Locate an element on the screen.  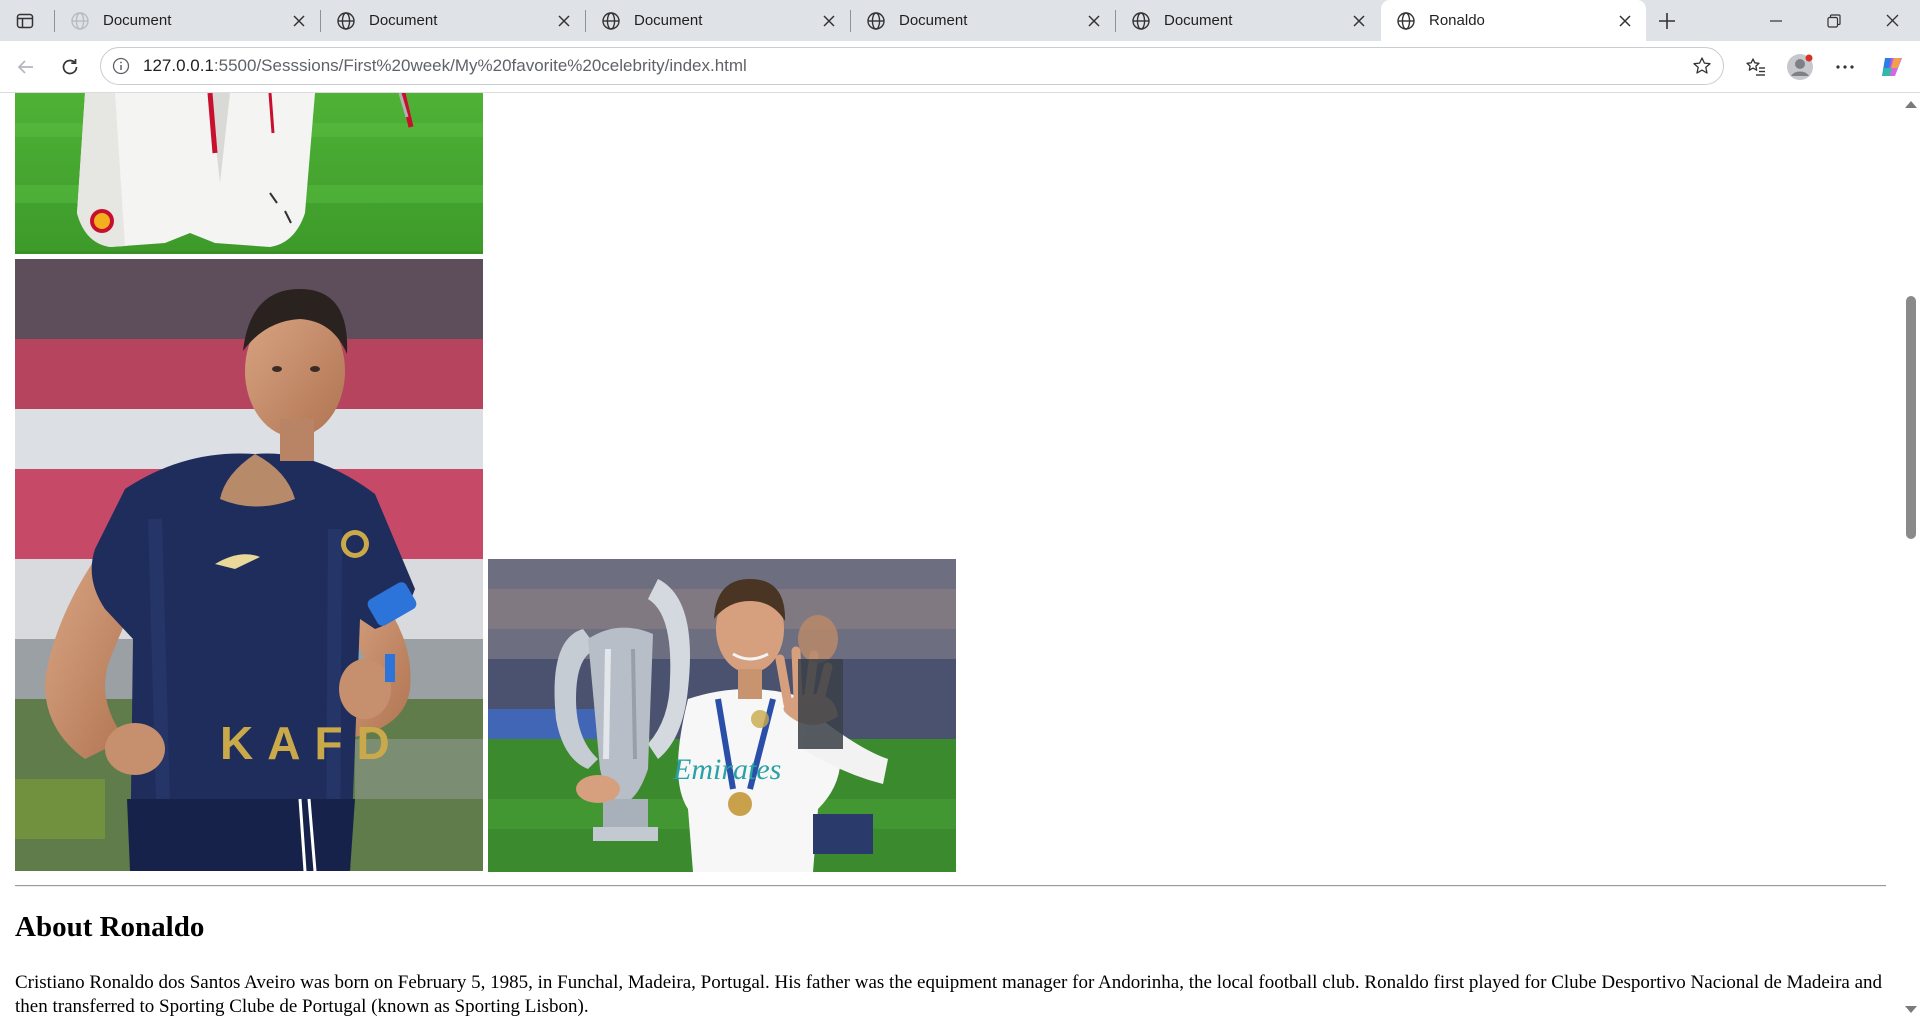
tab-ronaldo: Ronaldo is located at coordinates (1513, 20).